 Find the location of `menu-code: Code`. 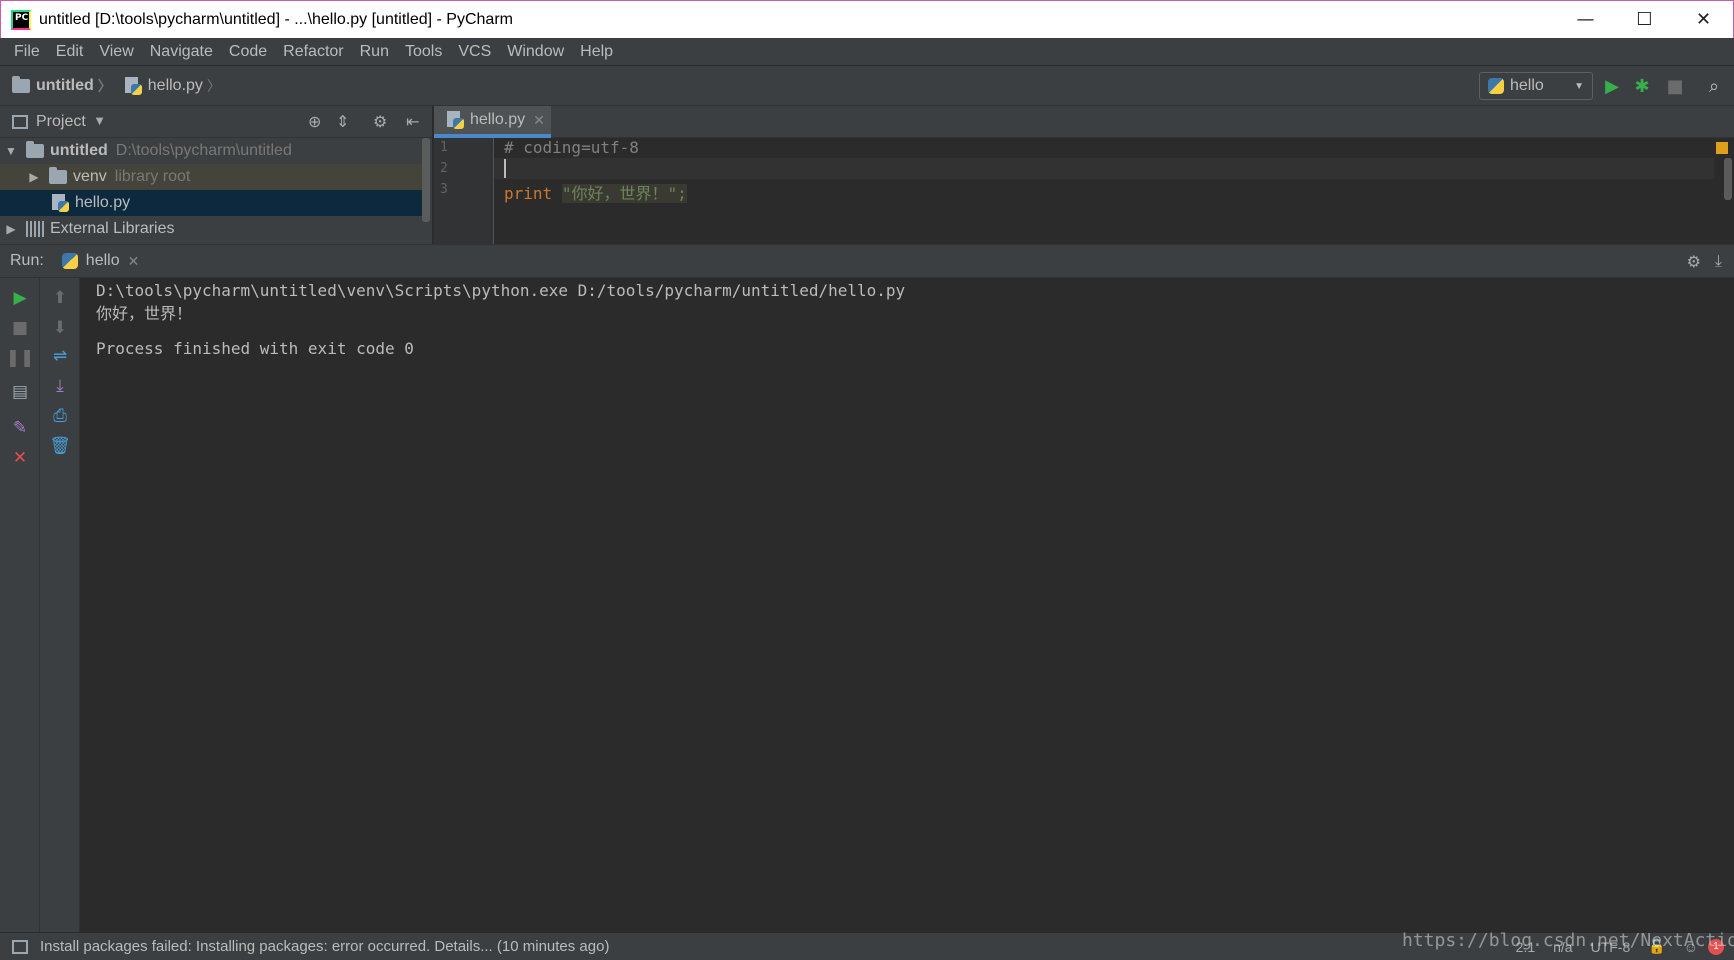

menu-code: Code is located at coordinates (248, 52).